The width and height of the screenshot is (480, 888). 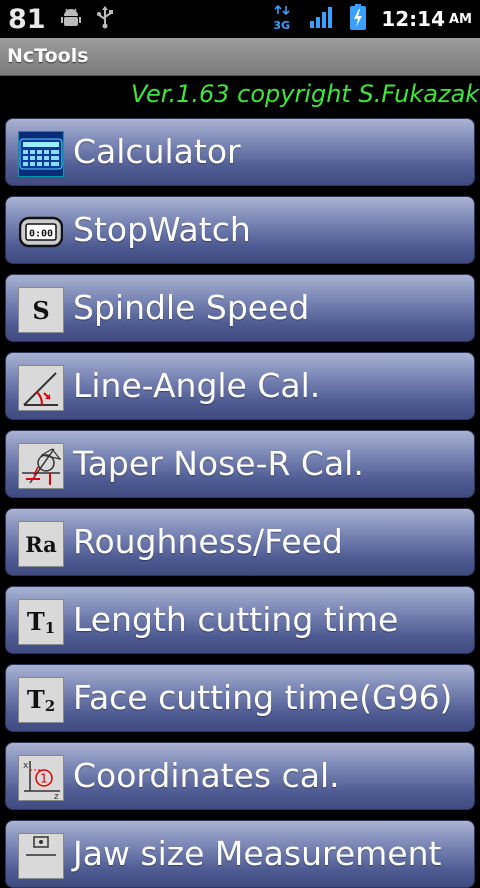 What do you see at coordinates (105, 19) in the screenshot?
I see `usb-icon` at bounding box center [105, 19].